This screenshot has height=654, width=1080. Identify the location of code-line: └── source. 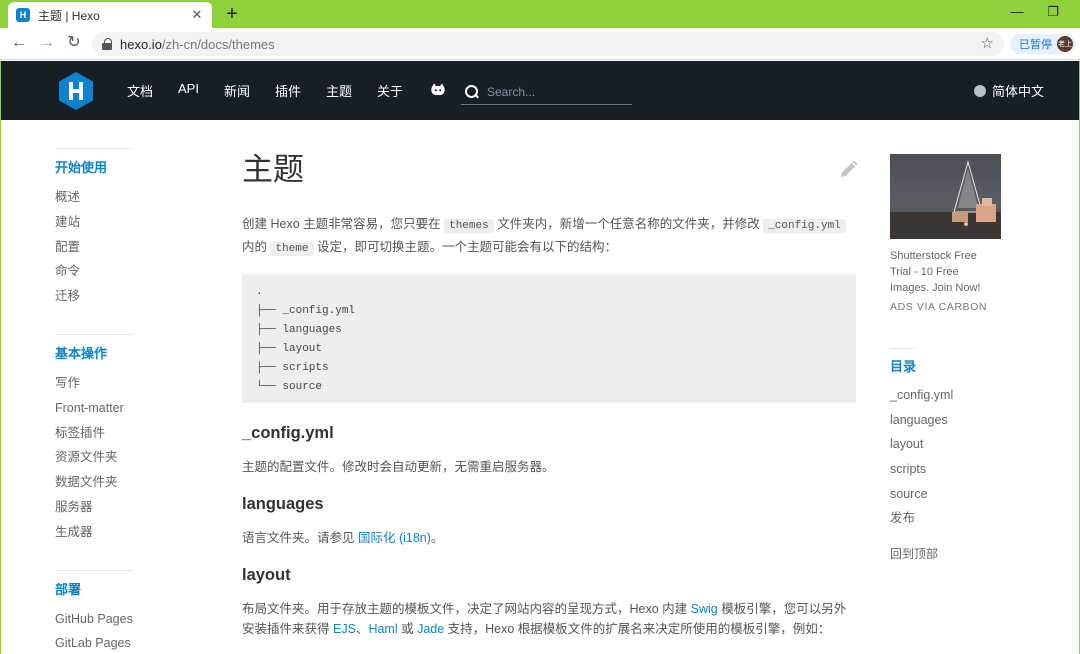
(289, 387).